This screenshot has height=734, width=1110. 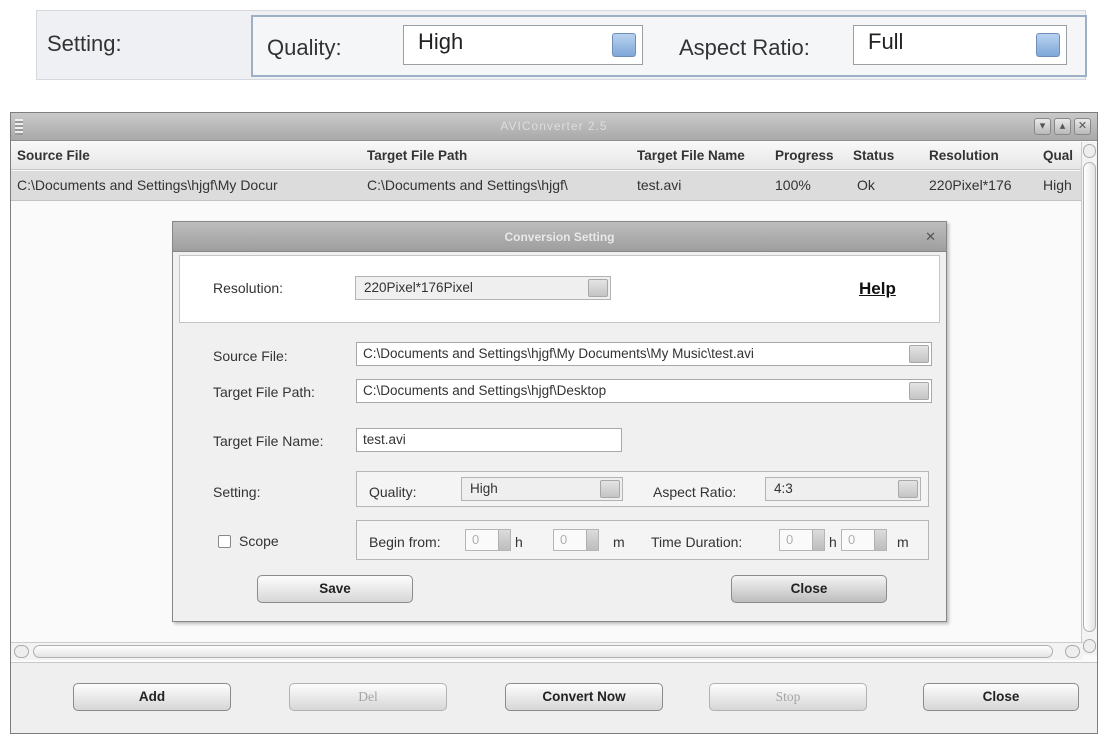 I want to click on horizontal-scrollbar, so click(x=547, y=651).